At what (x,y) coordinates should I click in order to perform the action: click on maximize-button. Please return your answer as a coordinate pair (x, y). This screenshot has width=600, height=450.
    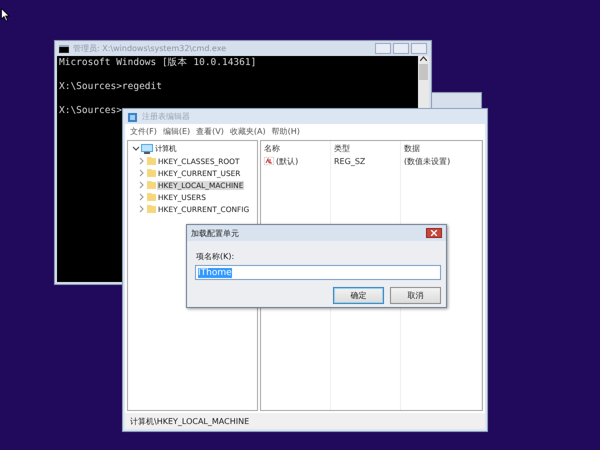
    Looking at the image, I should click on (401, 48).